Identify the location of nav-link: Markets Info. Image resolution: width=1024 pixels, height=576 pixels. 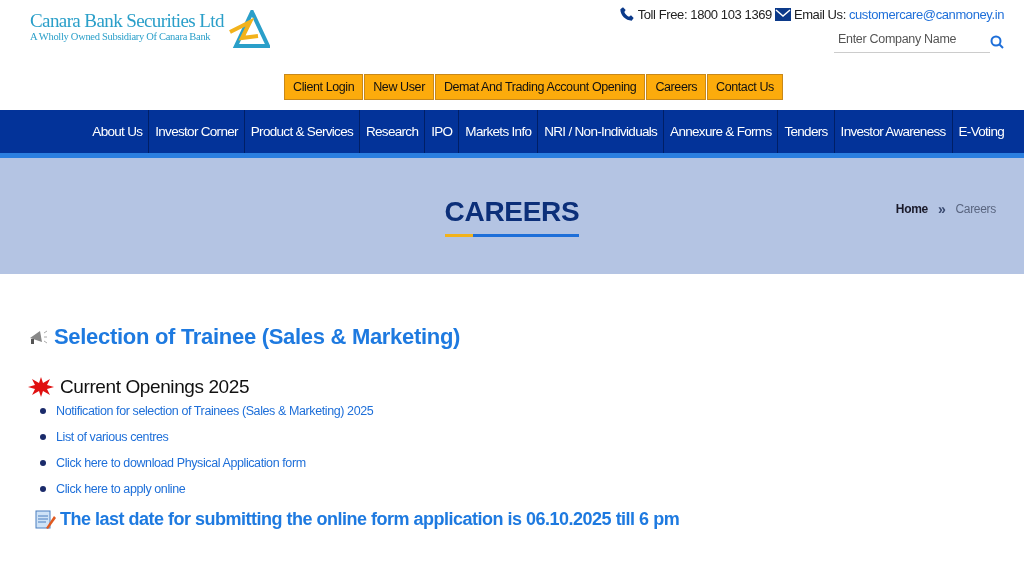
(498, 131).